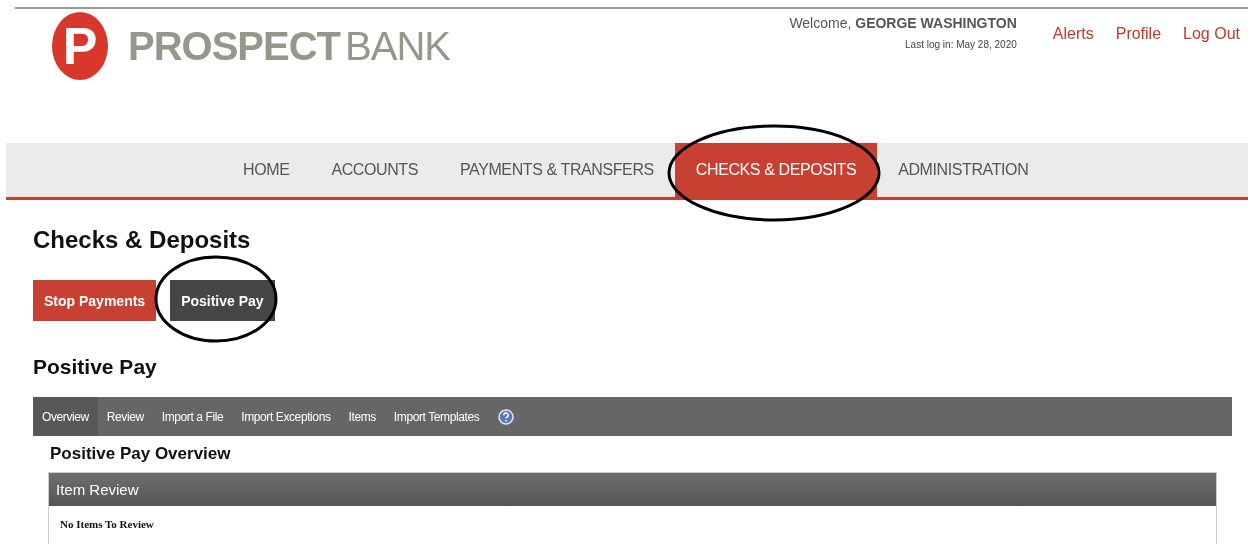 Image resolution: width=1248 pixels, height=544 pixels. What do you see at coordinates (374, 170) in the screenshot?
I see `nav-tab: ACCOUNTS` at bounding box center [374, 170].